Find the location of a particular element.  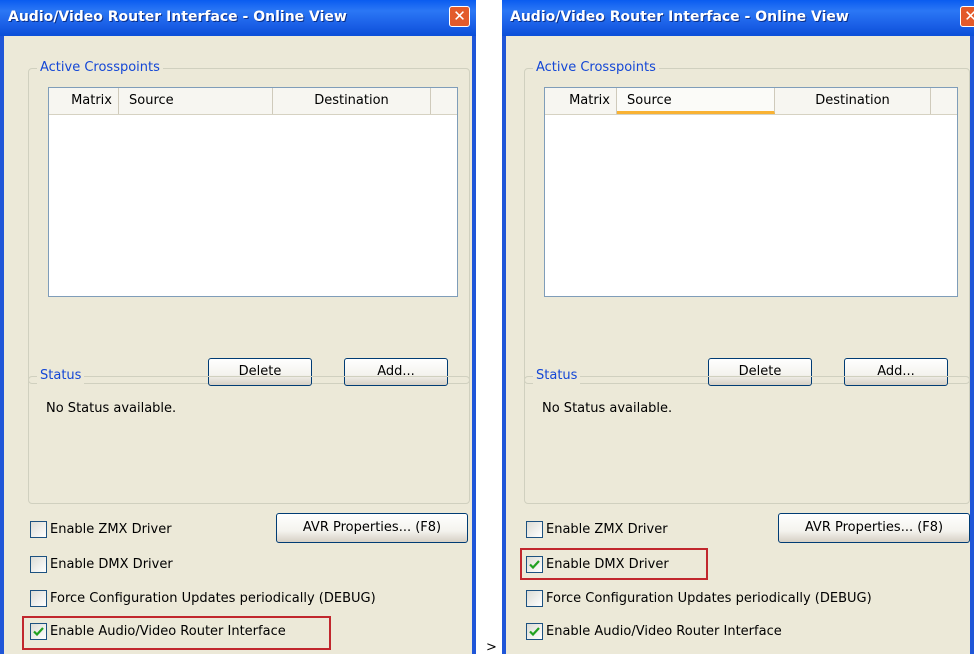

checkbox-label: Enable DMX Driver is located at coordinates (111, 564).